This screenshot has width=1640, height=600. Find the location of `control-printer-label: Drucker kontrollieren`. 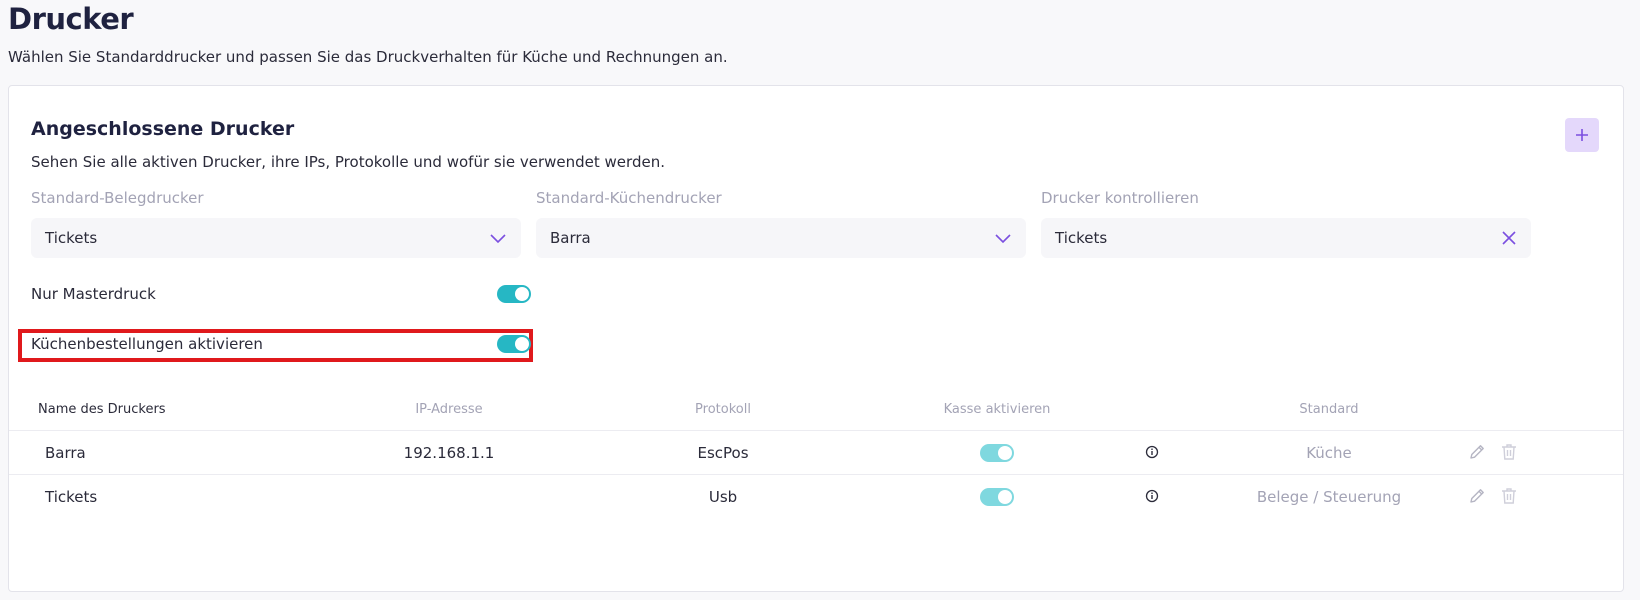

control-printer-label: Drucker kontrollieren is located at coordinates (1120, 198).